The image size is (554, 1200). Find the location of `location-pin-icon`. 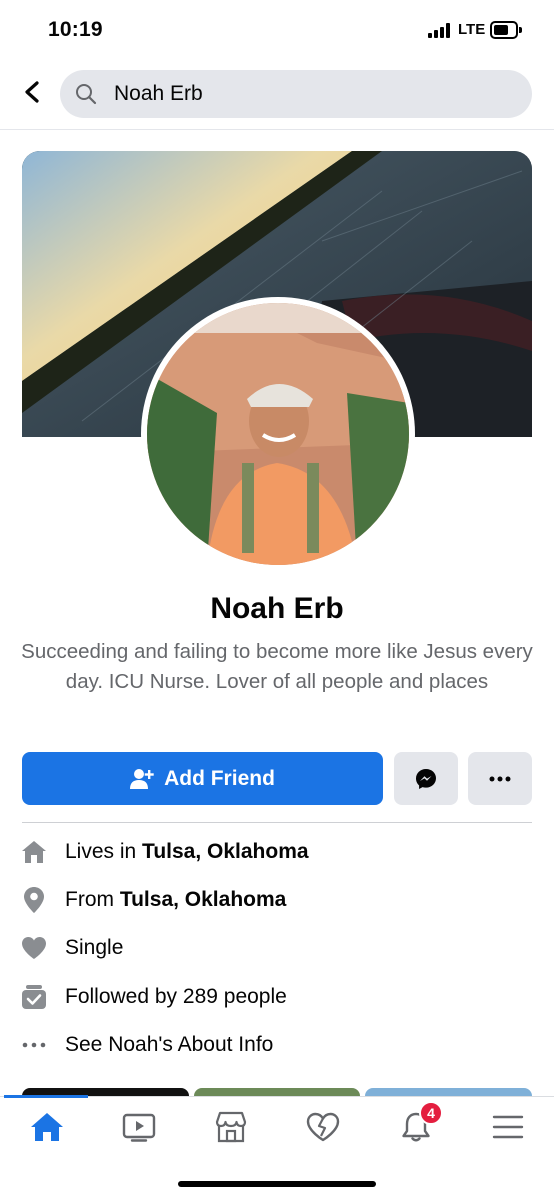

location-pin-icon is located at coordinates (34, 900).